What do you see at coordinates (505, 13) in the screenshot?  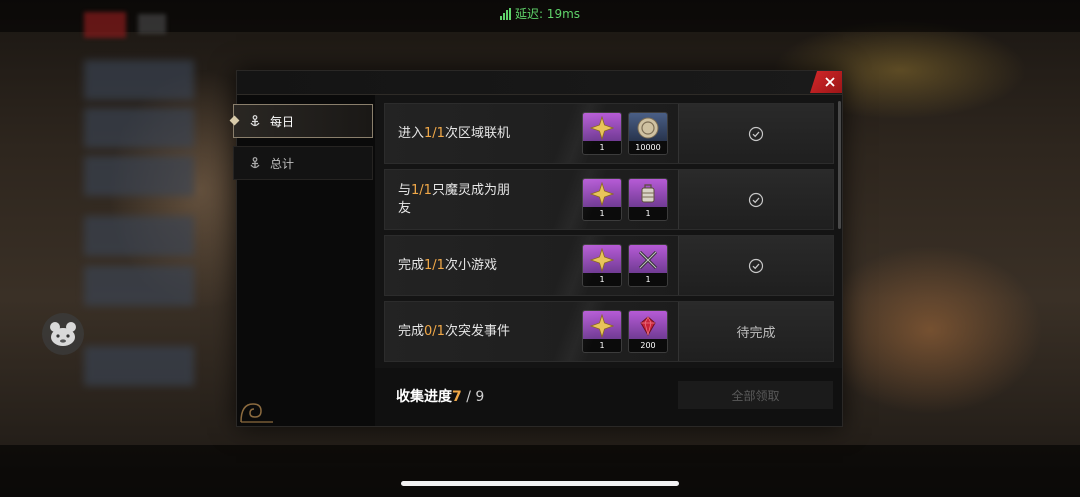 I see `signal-icon` at bounding box center [505, 13].